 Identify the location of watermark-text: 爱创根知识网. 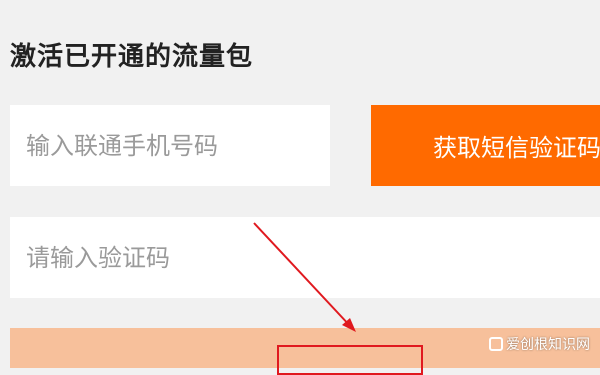
(548, 345).